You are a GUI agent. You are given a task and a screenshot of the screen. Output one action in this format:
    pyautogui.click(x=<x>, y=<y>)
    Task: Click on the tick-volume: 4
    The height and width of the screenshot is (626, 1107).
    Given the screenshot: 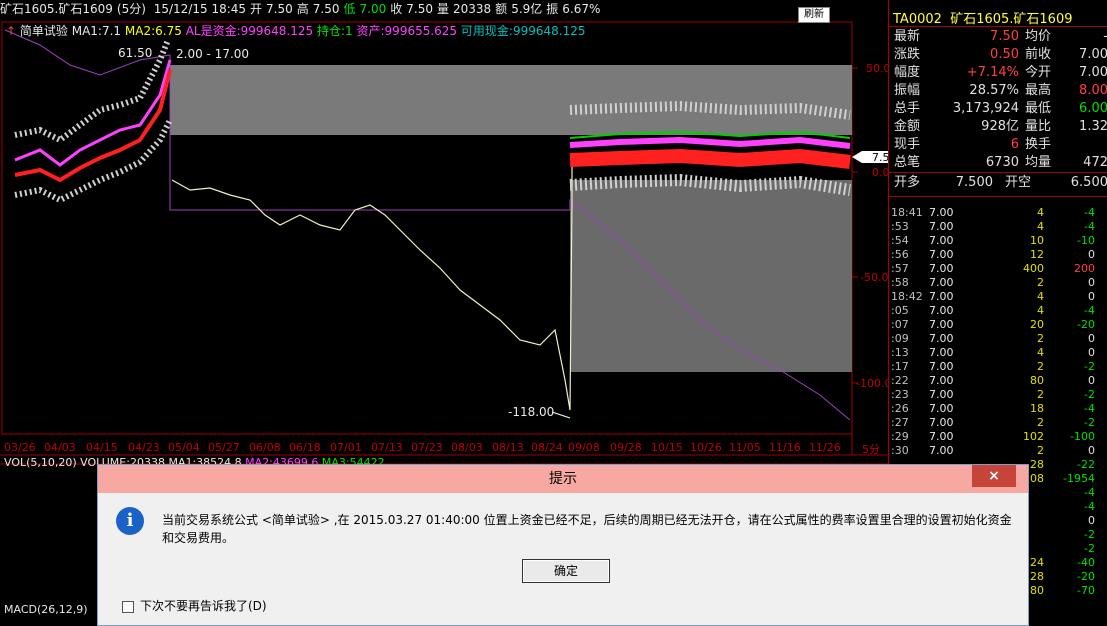 What is the action you would take?
    pyautogui.click(x=1040, y=212)
    